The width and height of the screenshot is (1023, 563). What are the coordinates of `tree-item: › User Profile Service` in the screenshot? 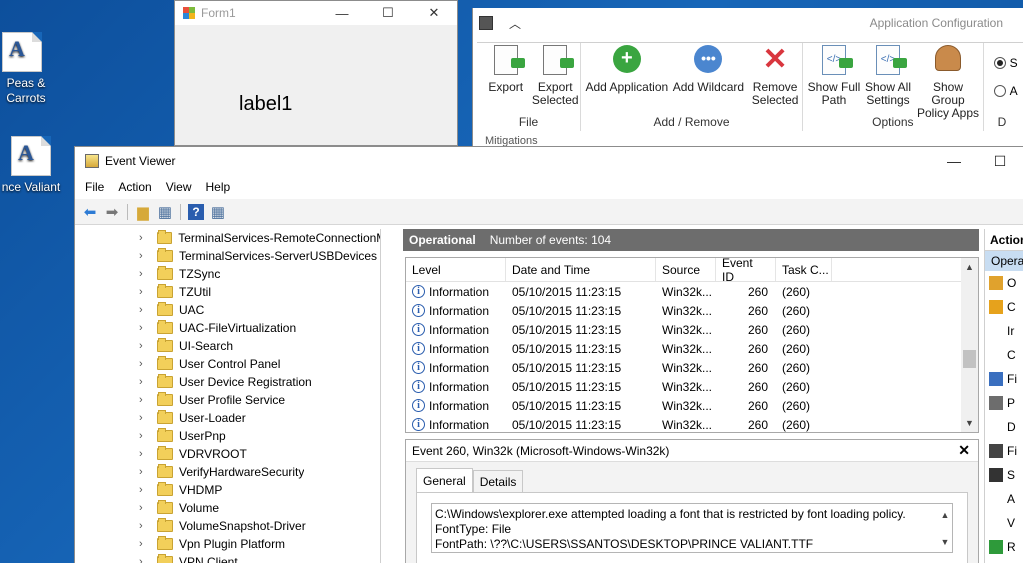 It's located at (227, 400).